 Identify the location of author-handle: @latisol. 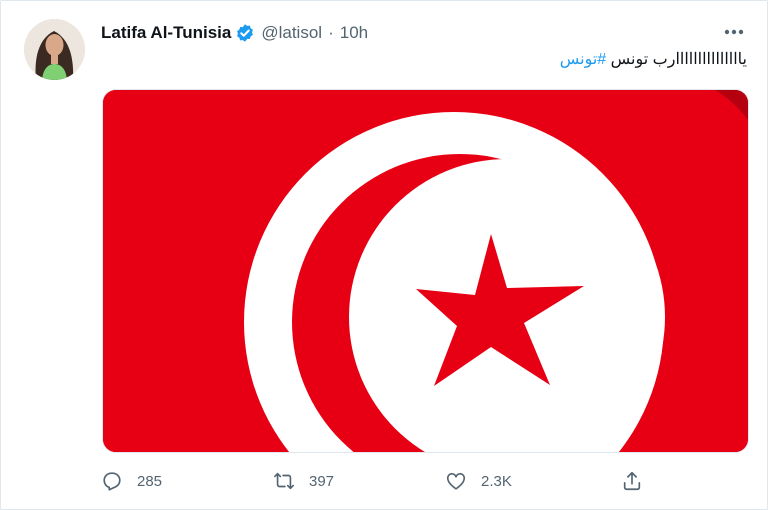
(291, 33).